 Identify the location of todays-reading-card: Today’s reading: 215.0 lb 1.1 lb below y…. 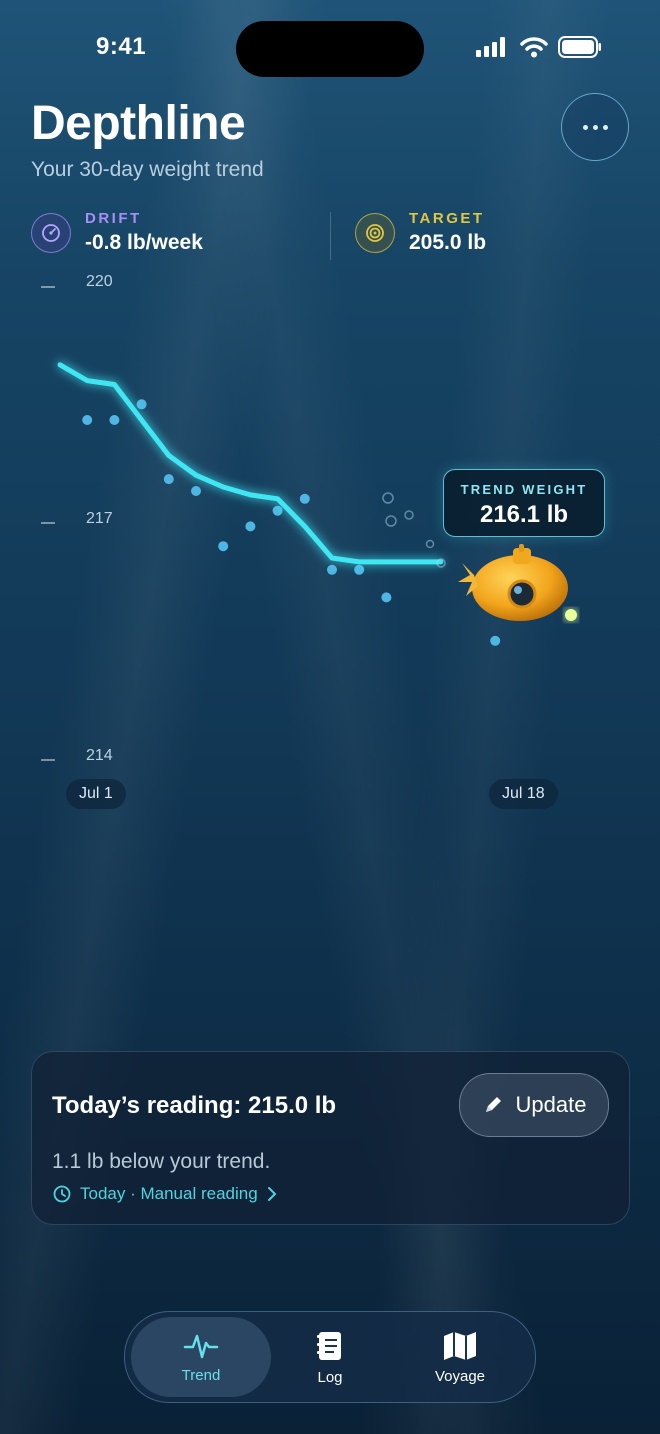
(330, 1138).